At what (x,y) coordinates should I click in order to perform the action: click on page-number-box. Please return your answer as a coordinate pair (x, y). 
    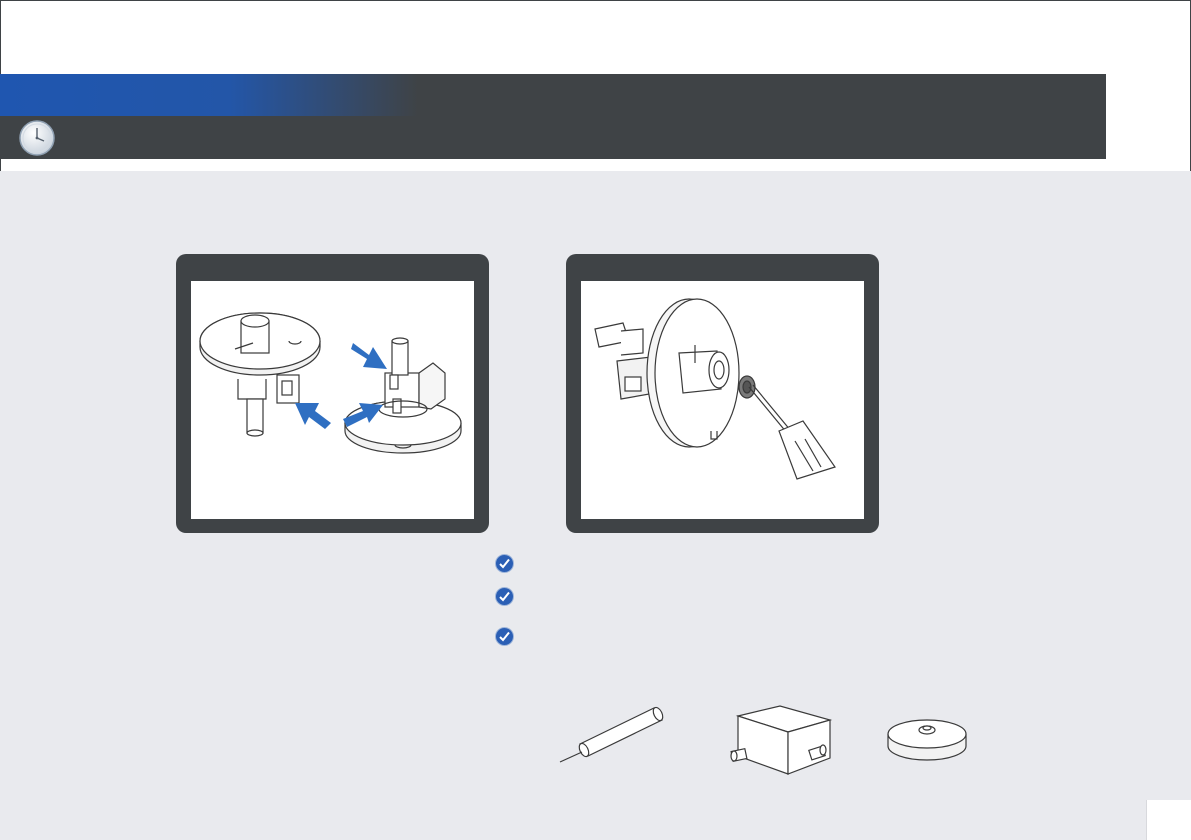
    Looking at the image, I should click on (1168, 820).